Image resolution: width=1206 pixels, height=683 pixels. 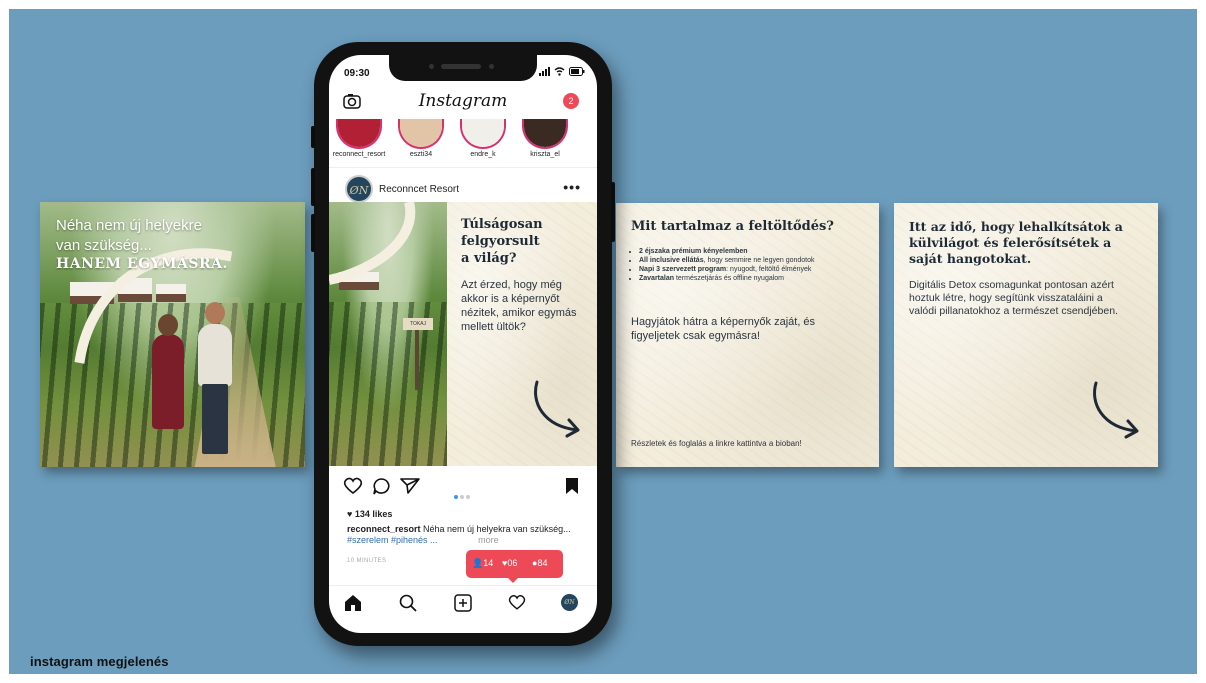 I want to click on slide1-emphasis: HANEM EGYMÁSRA., so click(x=142, y=264).